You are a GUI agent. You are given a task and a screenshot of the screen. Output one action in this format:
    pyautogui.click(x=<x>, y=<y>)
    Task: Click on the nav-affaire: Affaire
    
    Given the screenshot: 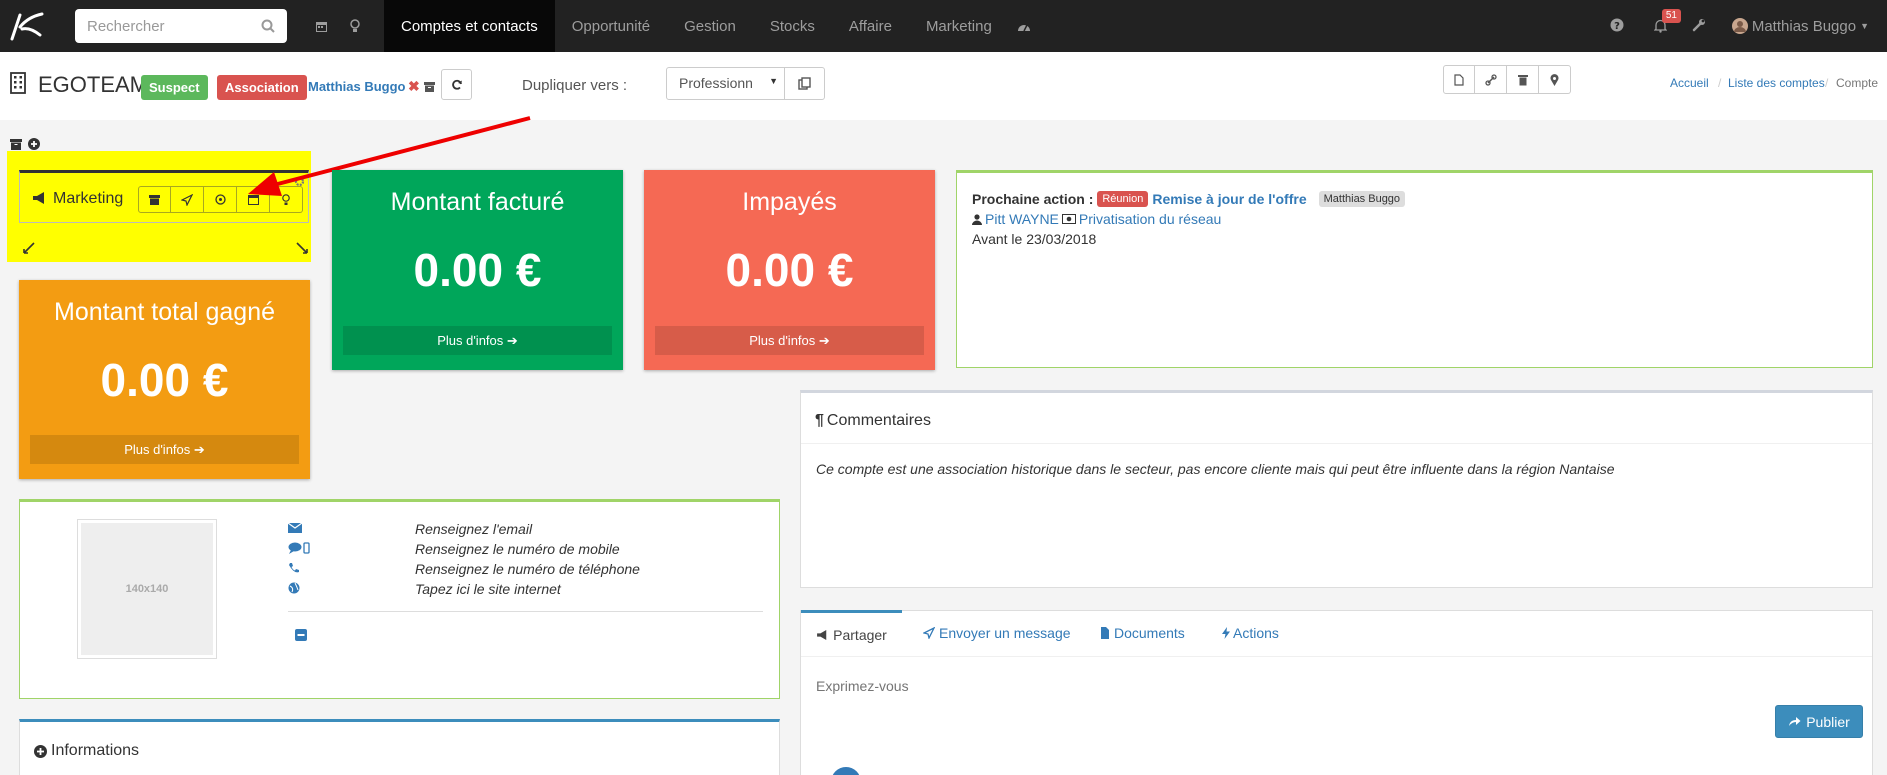 What is the action you would take?
    pyautogui.click(x=870, y=26)
    